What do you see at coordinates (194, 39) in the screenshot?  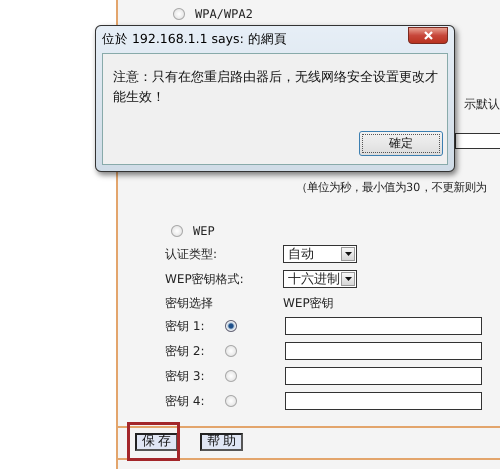 I see `dialog-title: 位於 192.168.1.1 says: 的網頁` at bounding box center [194, 39].